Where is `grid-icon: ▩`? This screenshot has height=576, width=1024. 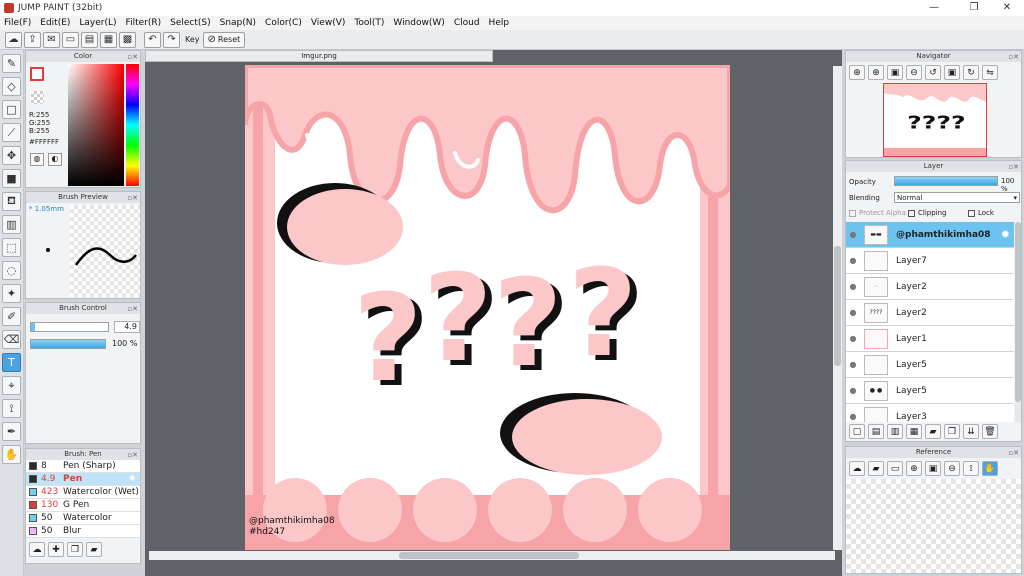
grid-icon: ▩ is located at coordinates (127, 39).